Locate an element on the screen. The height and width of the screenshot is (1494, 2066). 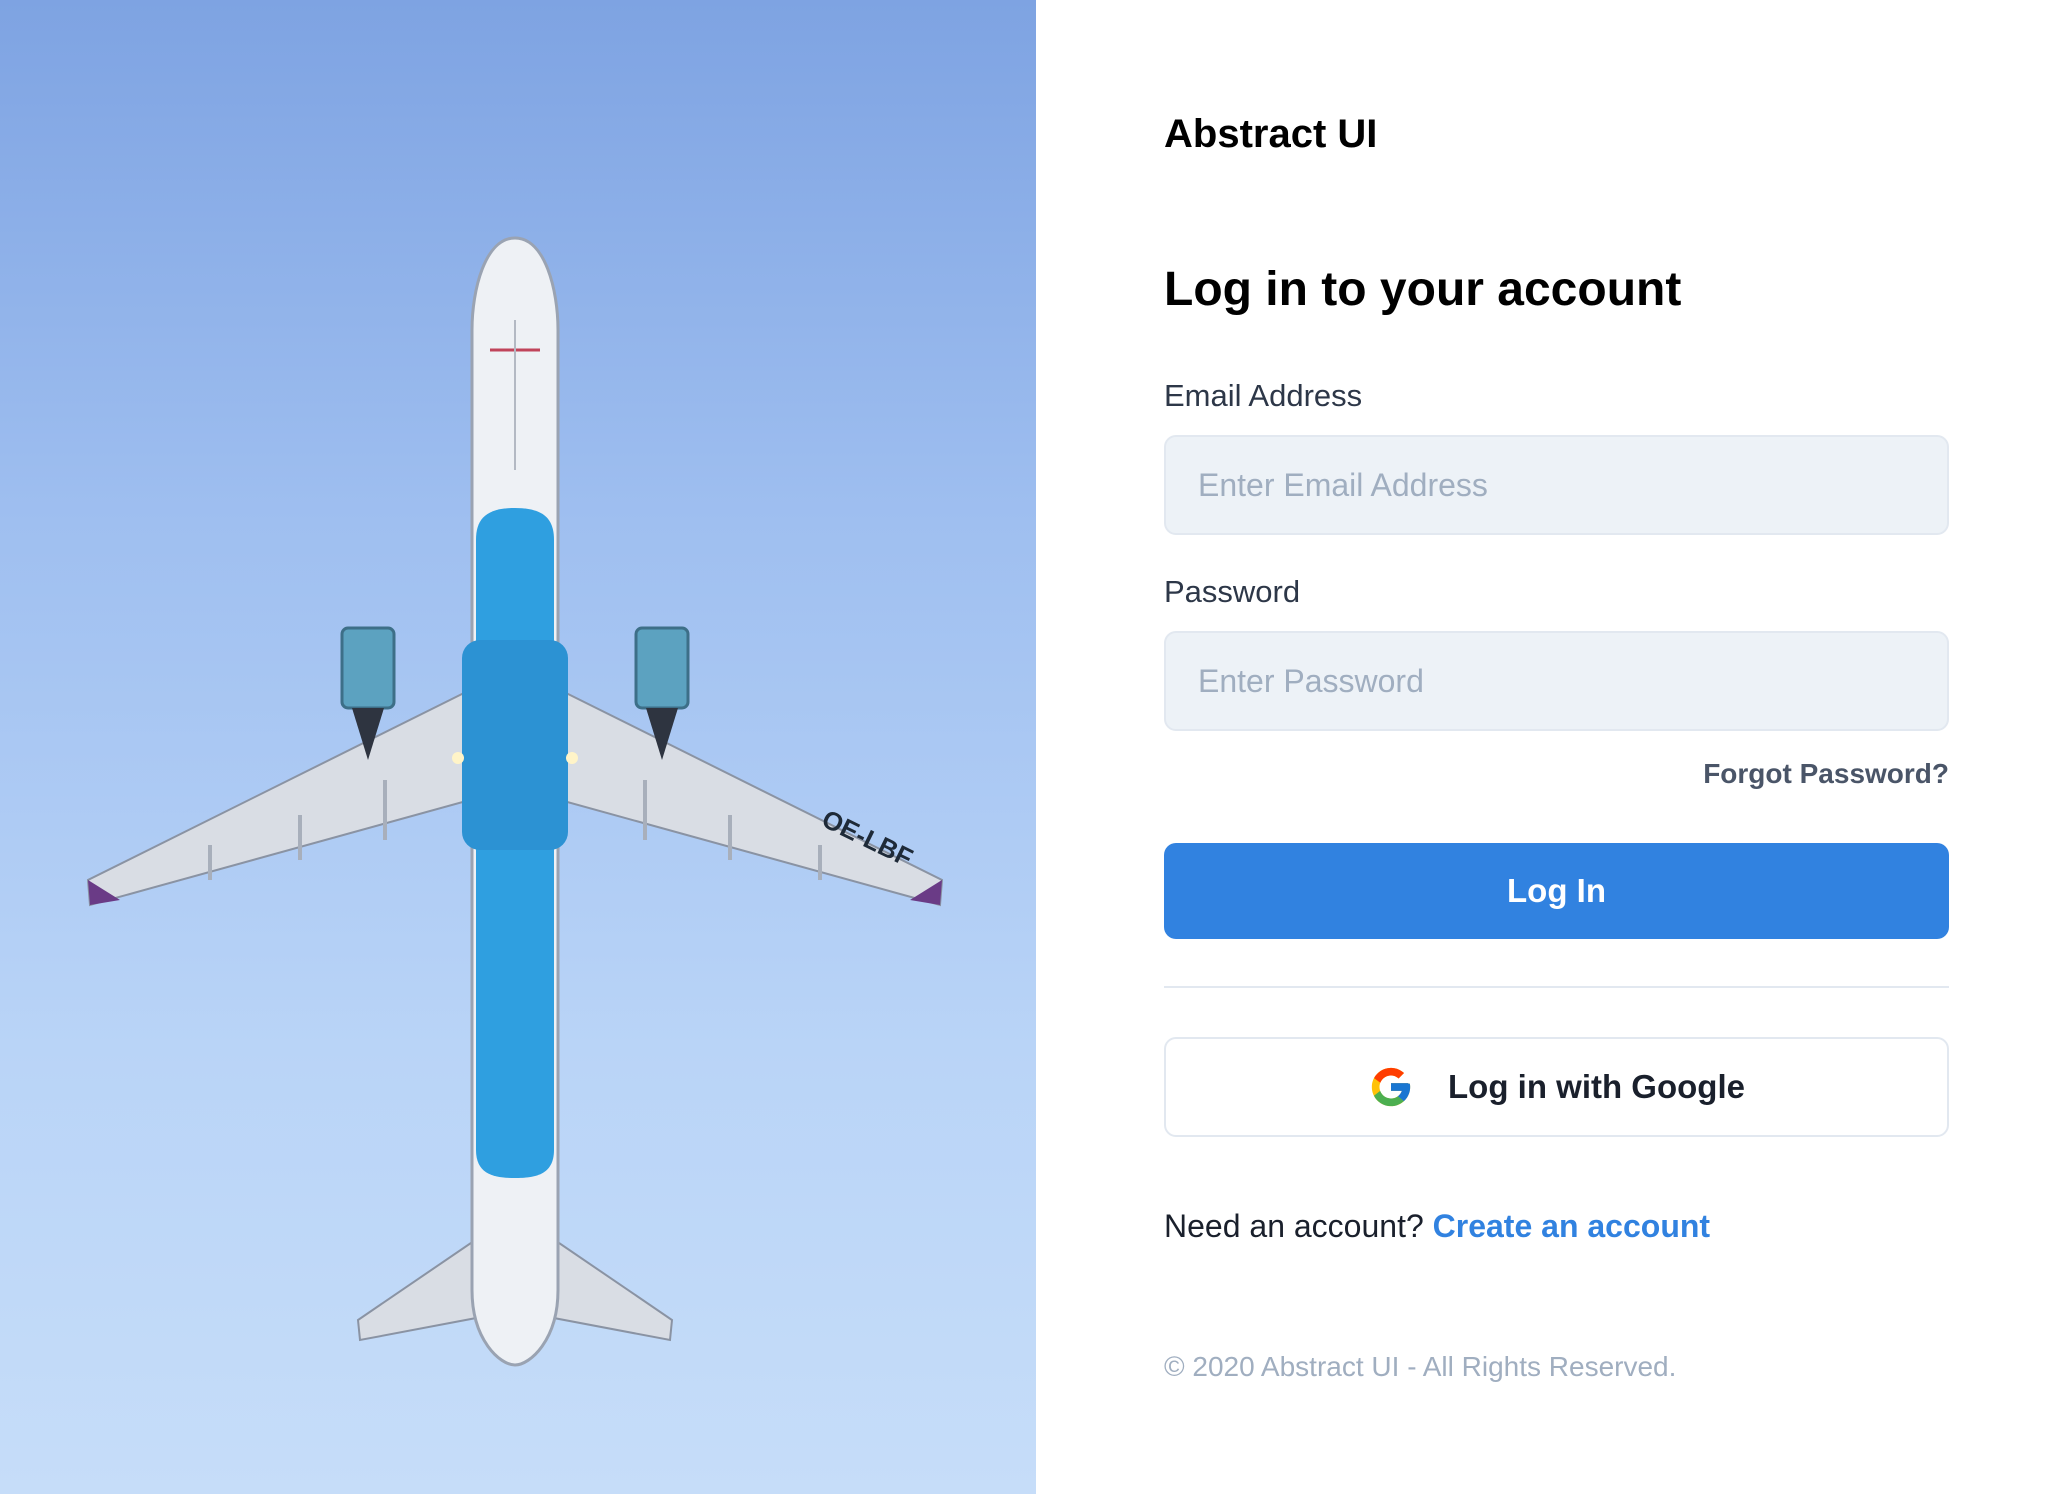
email-input is located at coordinates (1556, 485).